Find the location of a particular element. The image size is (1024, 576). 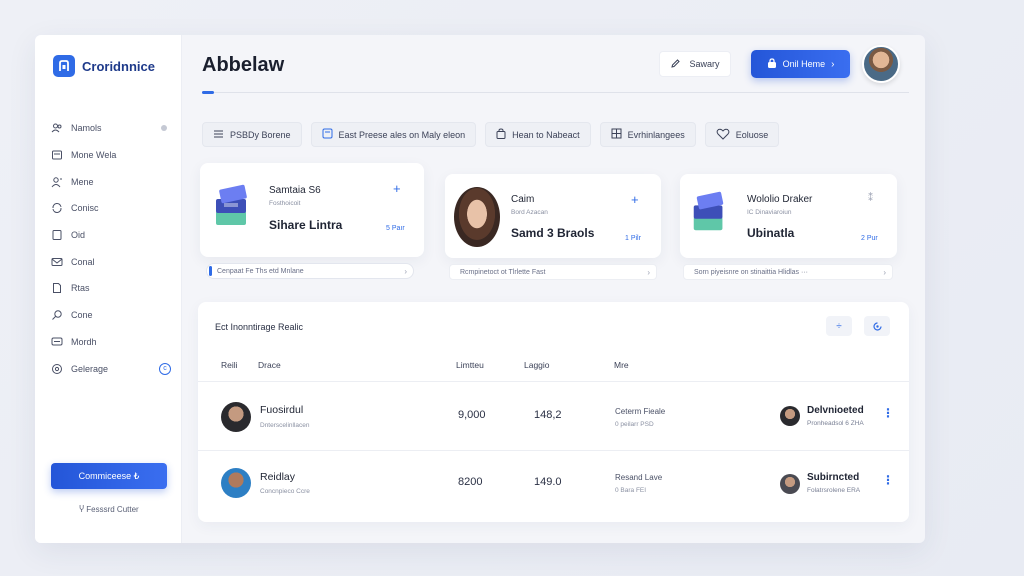

chip-psbdy: PSBDy Borene is located at coordinates (252, 134).